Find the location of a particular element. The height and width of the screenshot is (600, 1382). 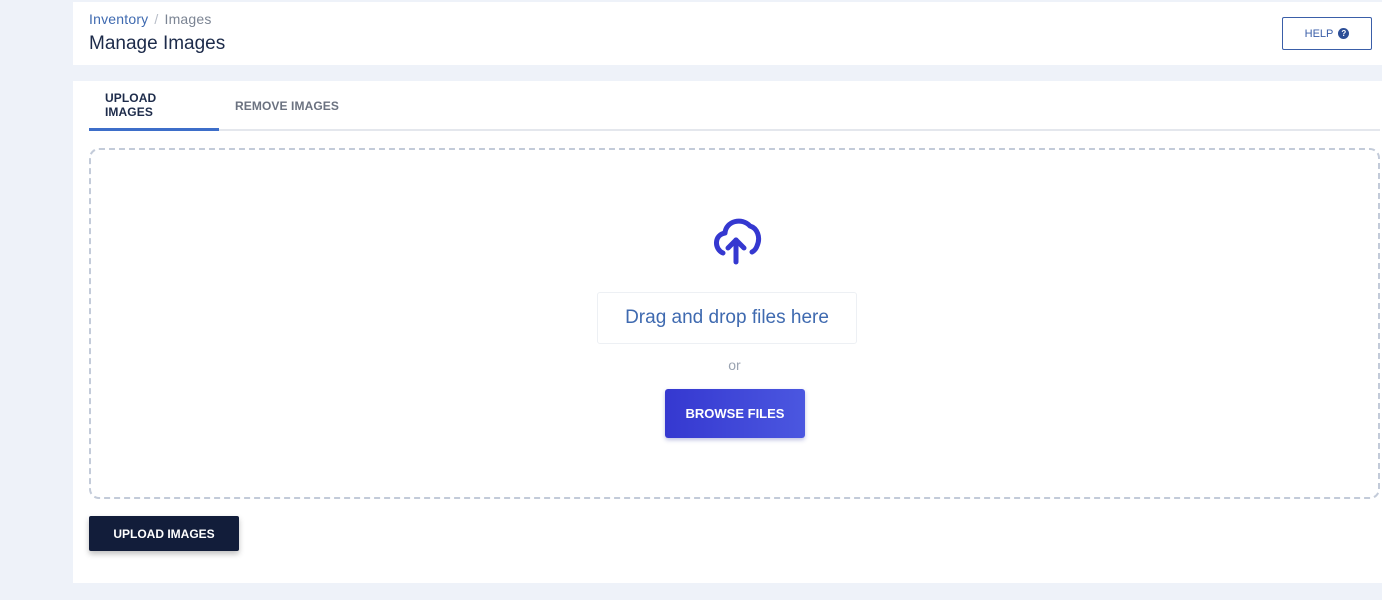

drag-drop-text: Drag and drop files here is located at coordinates (727, 318).